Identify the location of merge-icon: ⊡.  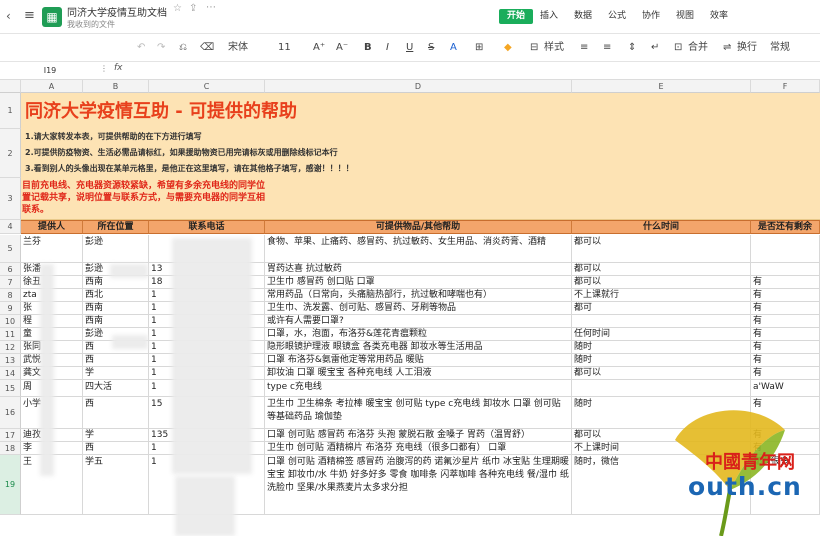
(678, 48).